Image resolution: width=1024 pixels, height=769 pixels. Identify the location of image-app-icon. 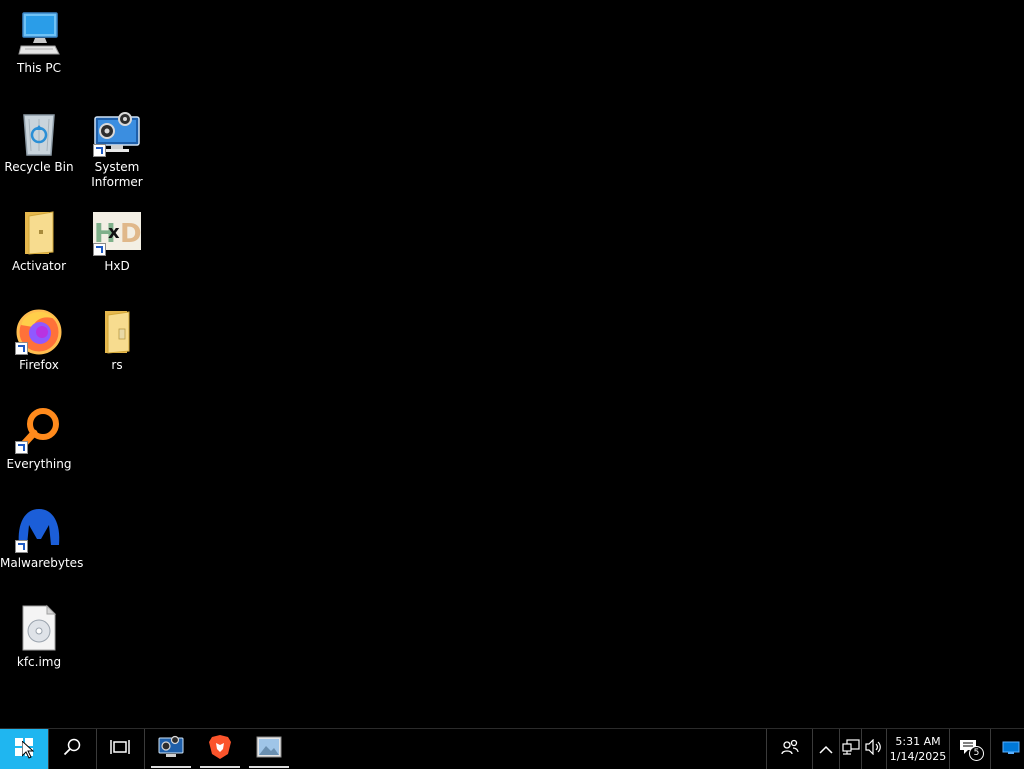
(269, 749).